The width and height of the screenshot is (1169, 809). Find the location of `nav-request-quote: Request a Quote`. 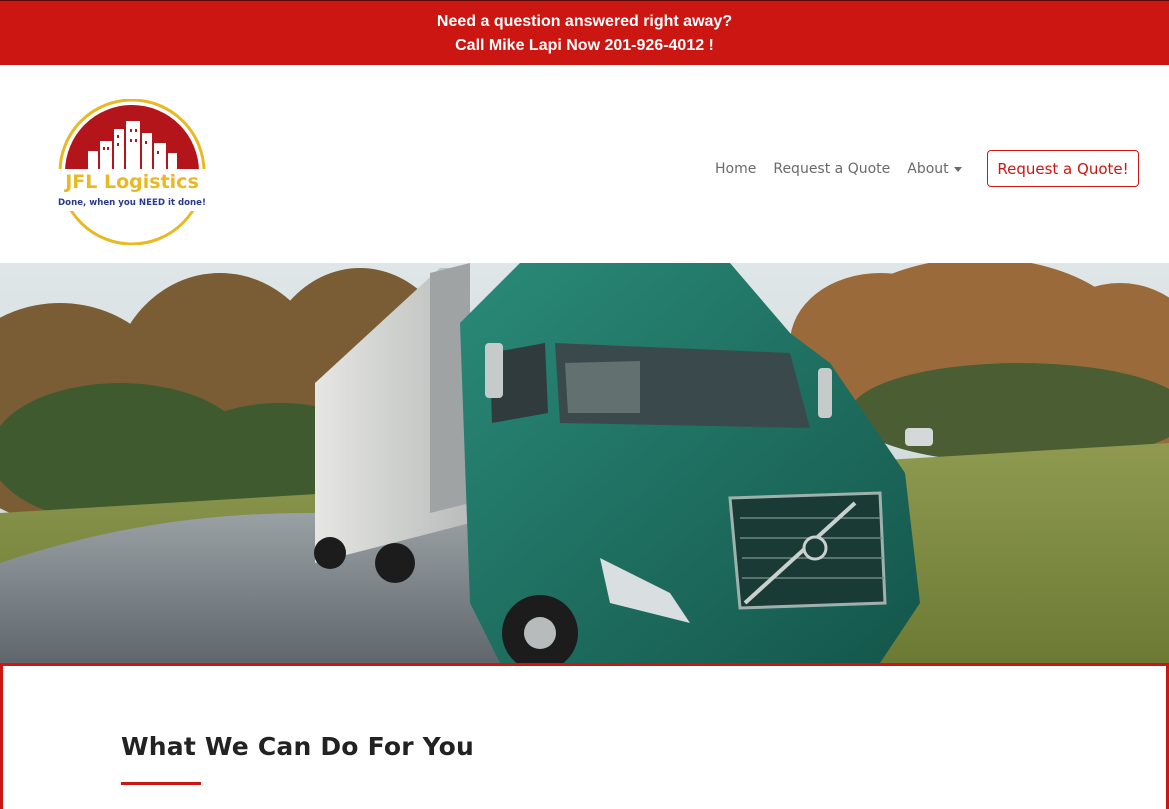

nav-request-quote: Request a Quote is located at coordinates (831, 169).